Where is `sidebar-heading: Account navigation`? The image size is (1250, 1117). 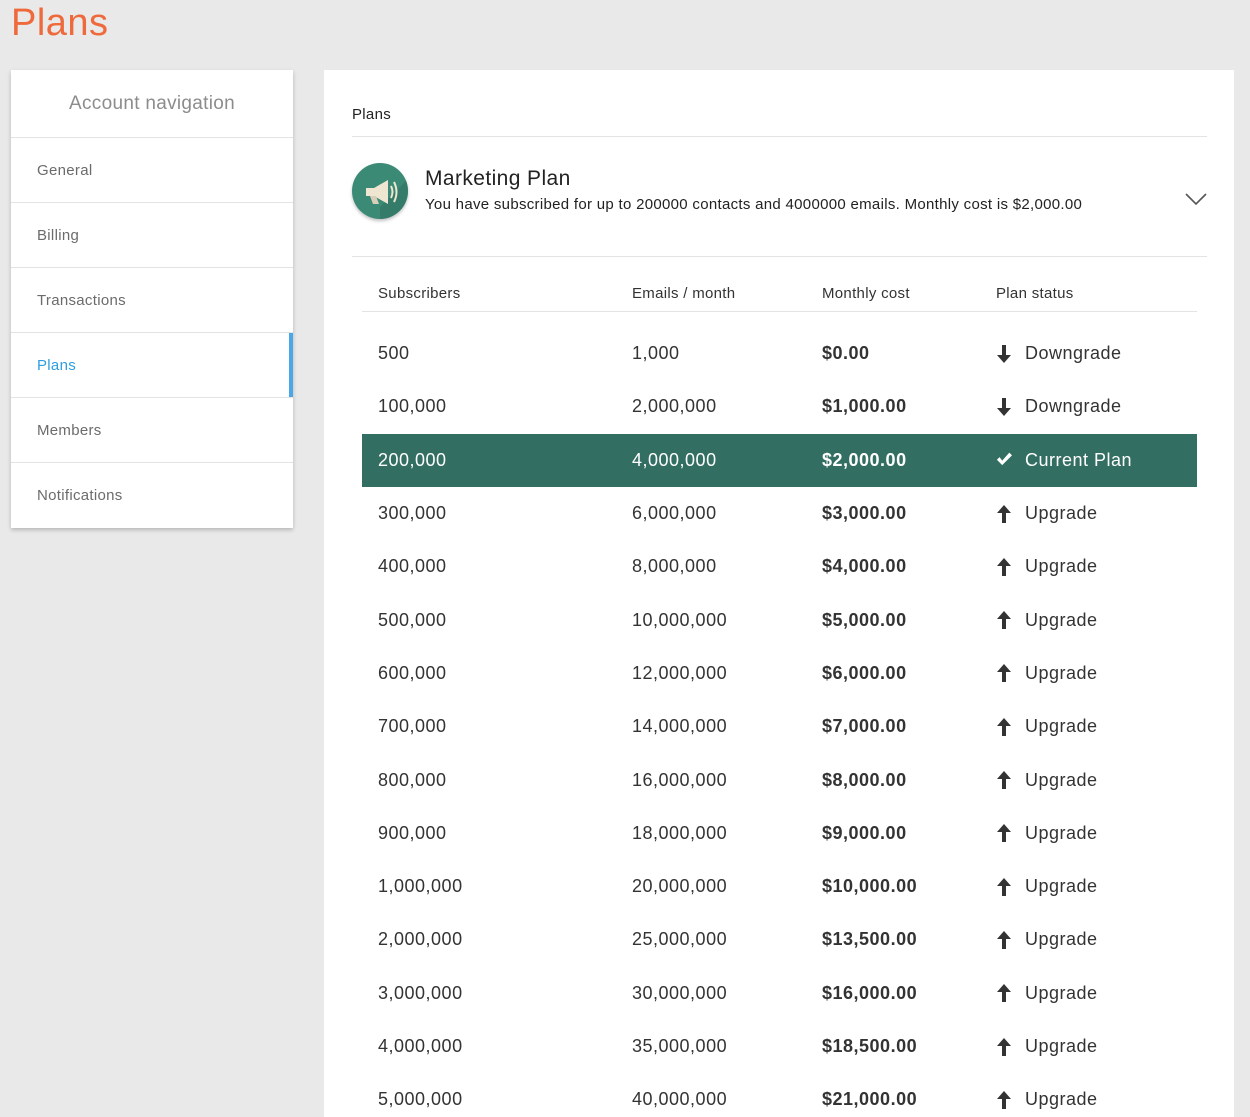
sidebar-heading: Account navigation is located at coordinates (152, 104).